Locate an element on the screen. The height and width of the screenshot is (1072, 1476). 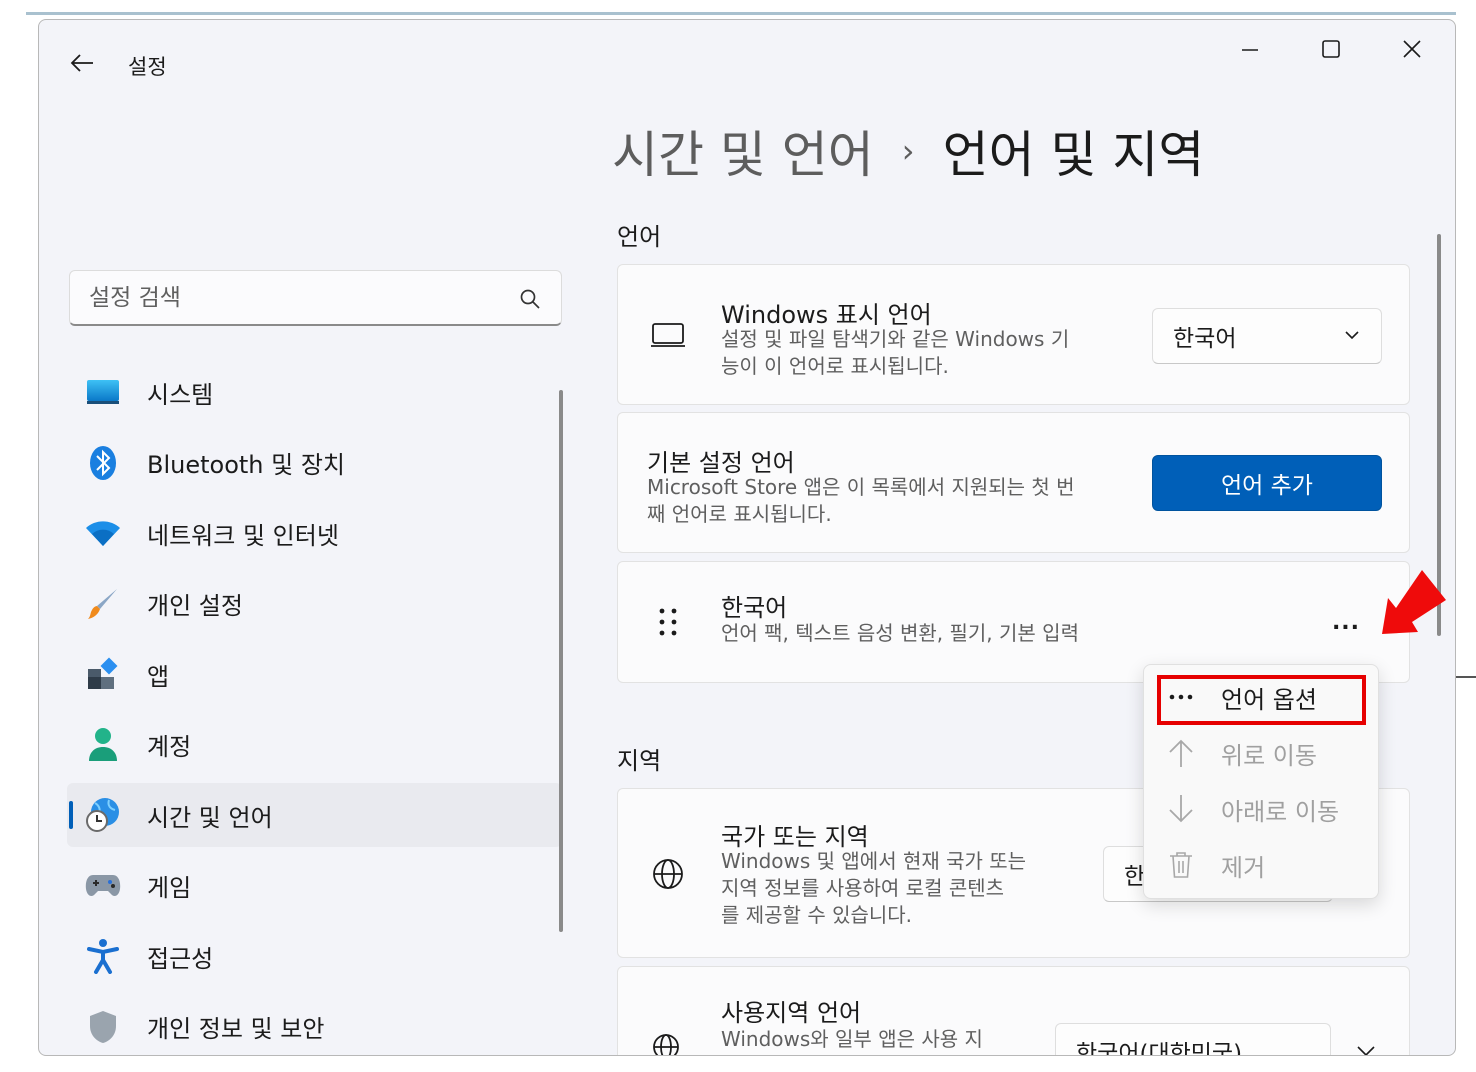
sidebar-item-bluetooth: Bluetooth 및 장치 is located at coordinates (314, 463).